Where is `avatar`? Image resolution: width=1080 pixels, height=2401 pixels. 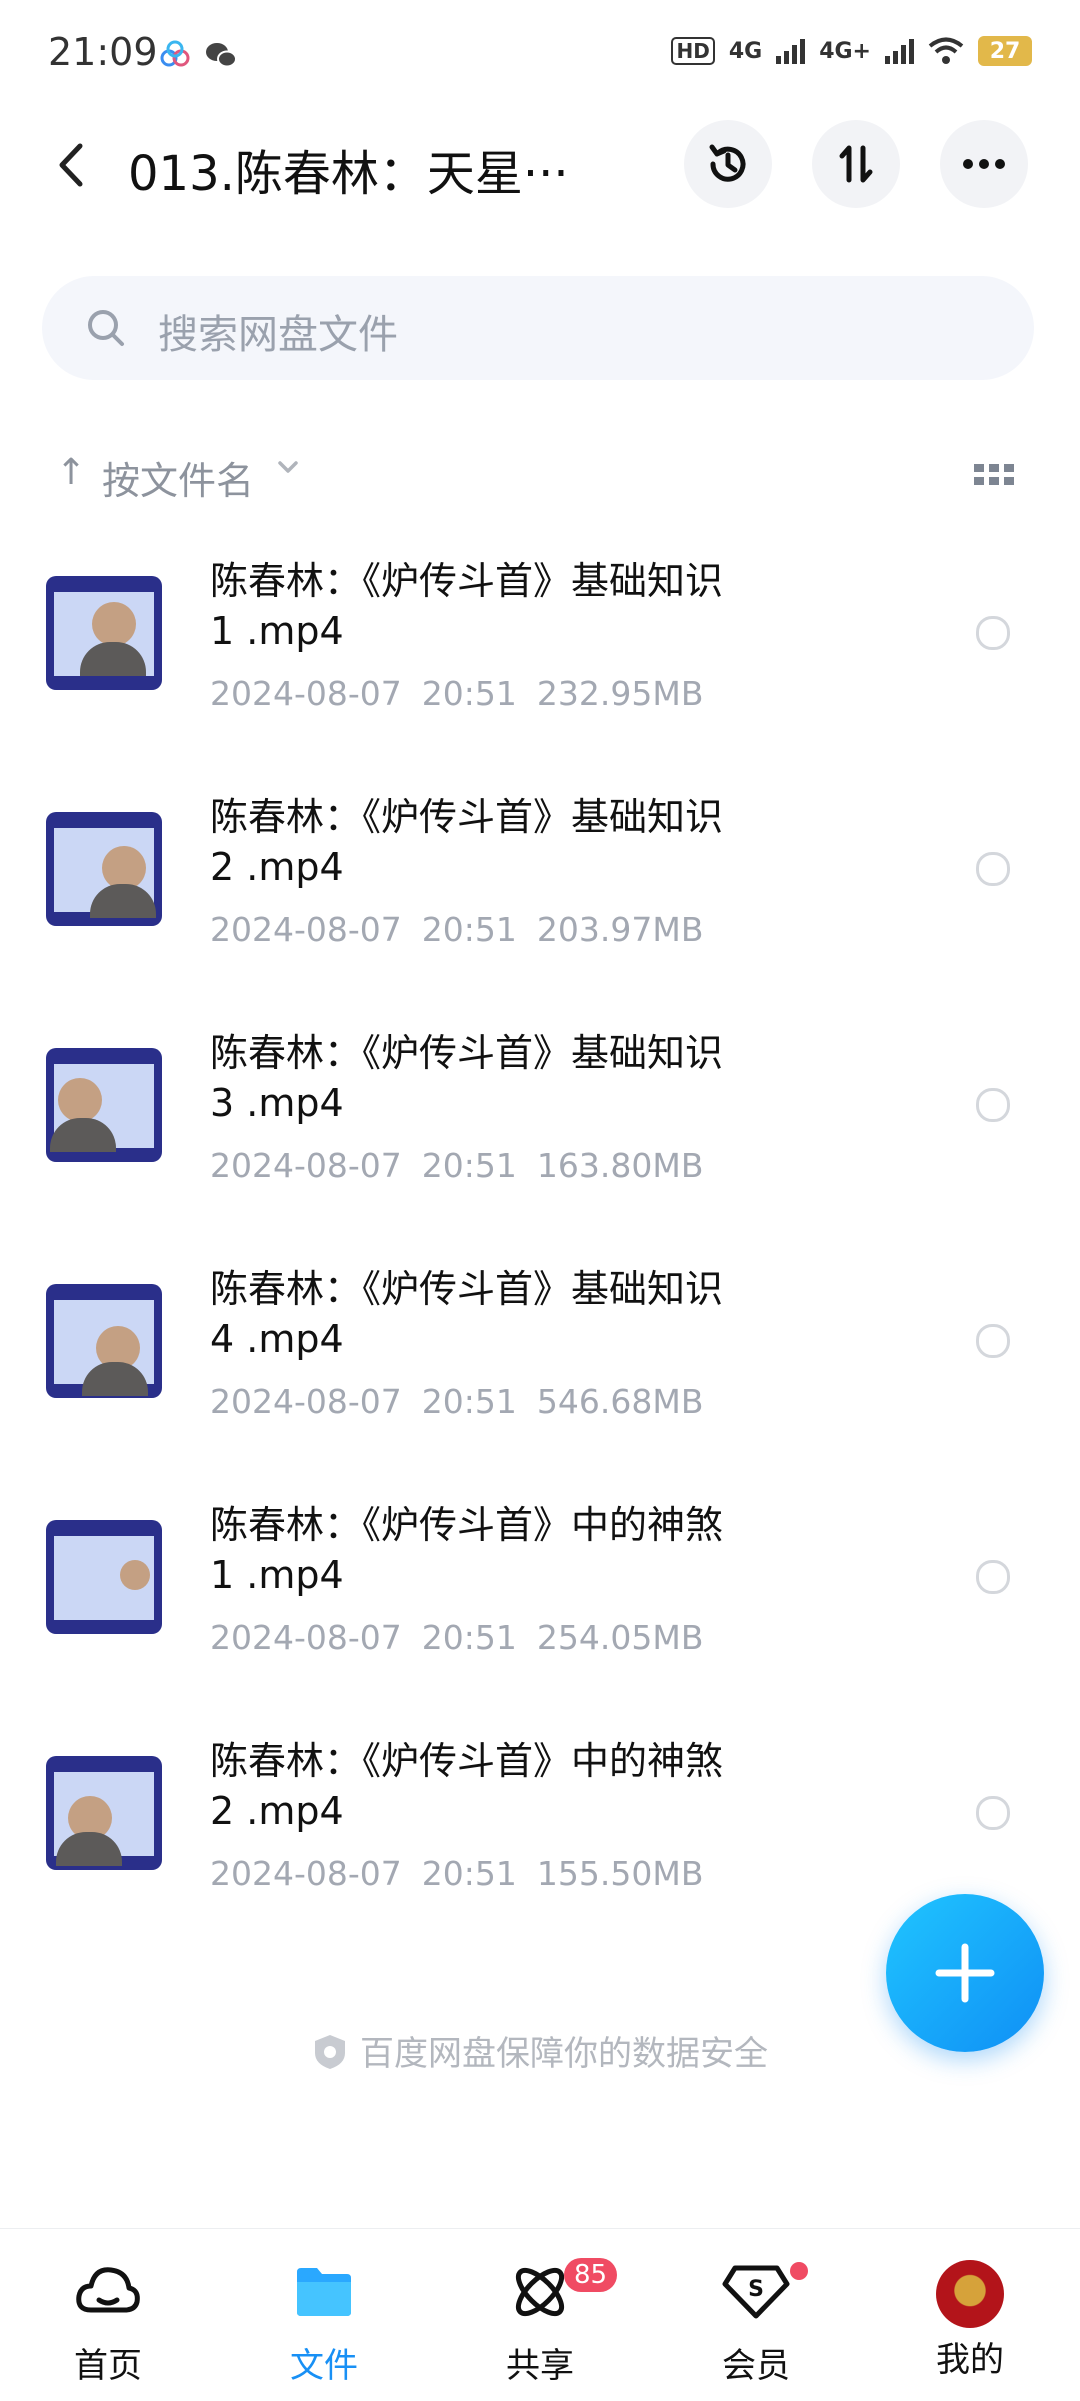
avatar is located at coordinates (970, 2294).